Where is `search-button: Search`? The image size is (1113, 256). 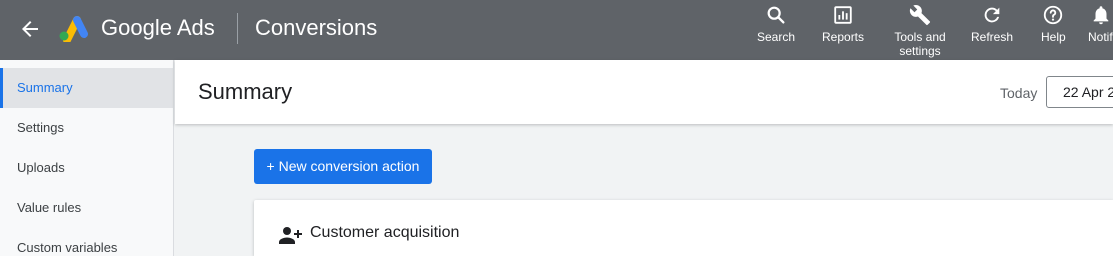
search-button: Search is located at coordinates (776, 24).